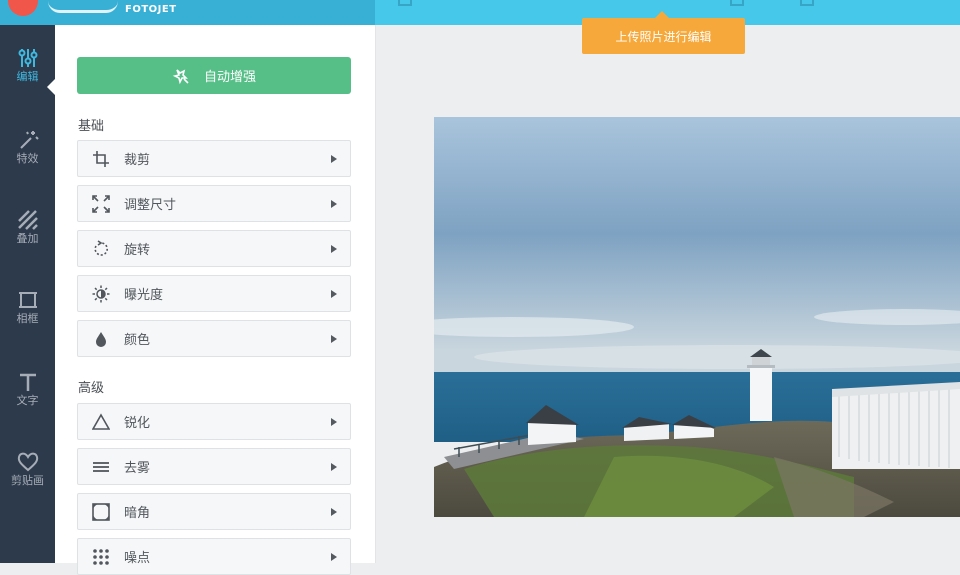  What do you see at coordinates (137, 558) in the screenshot?
I see `tool-label: 噪点` at bounding box center [137, 558].